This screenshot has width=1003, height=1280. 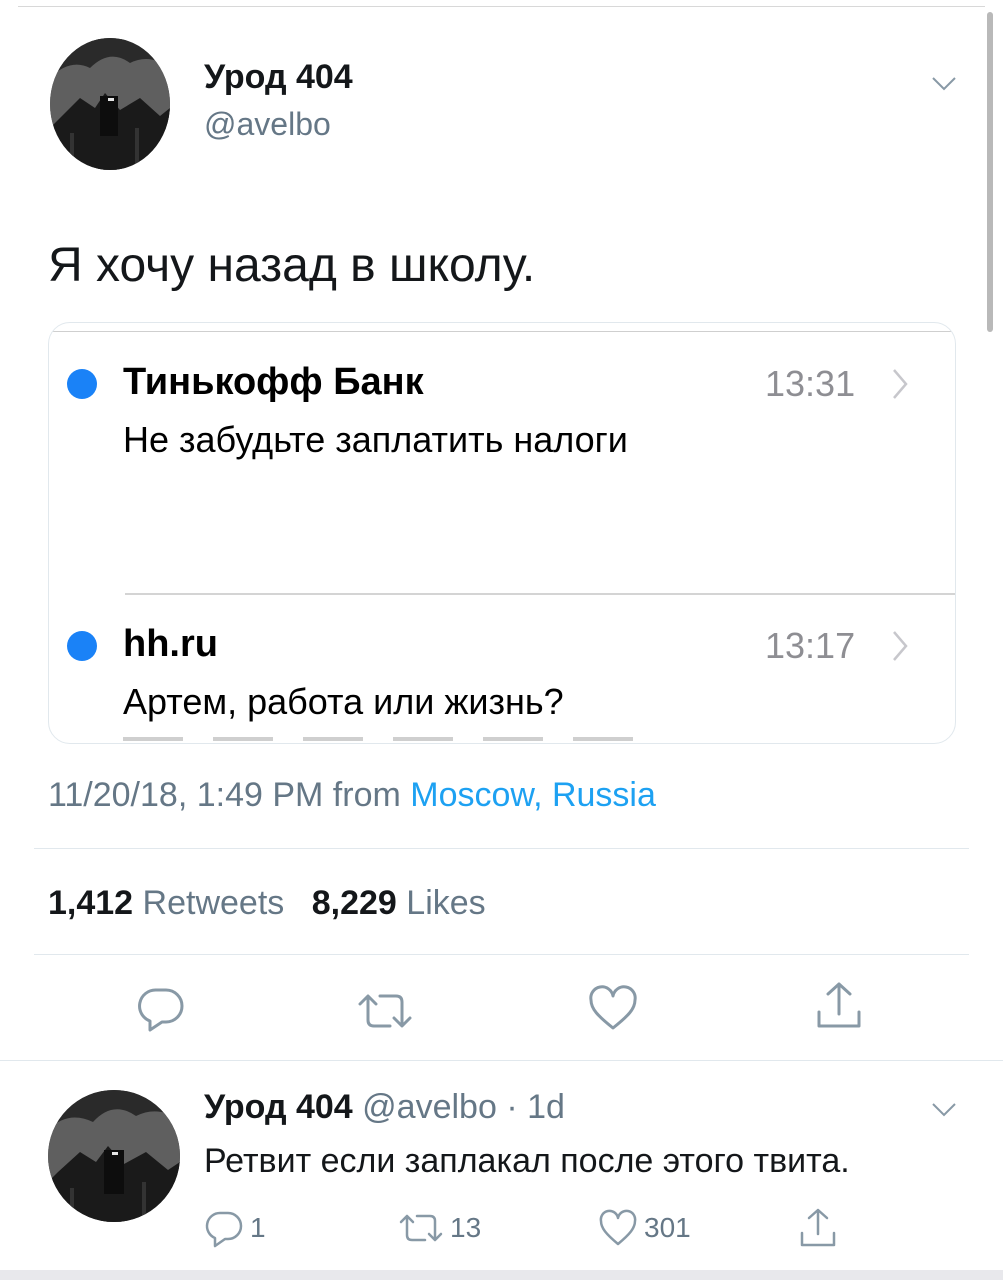 What do you see at coordinates (292, 265) in the screenshot?
I see `tweet-text: Я хочу назад в школу.` at bounding box center [292, 265].